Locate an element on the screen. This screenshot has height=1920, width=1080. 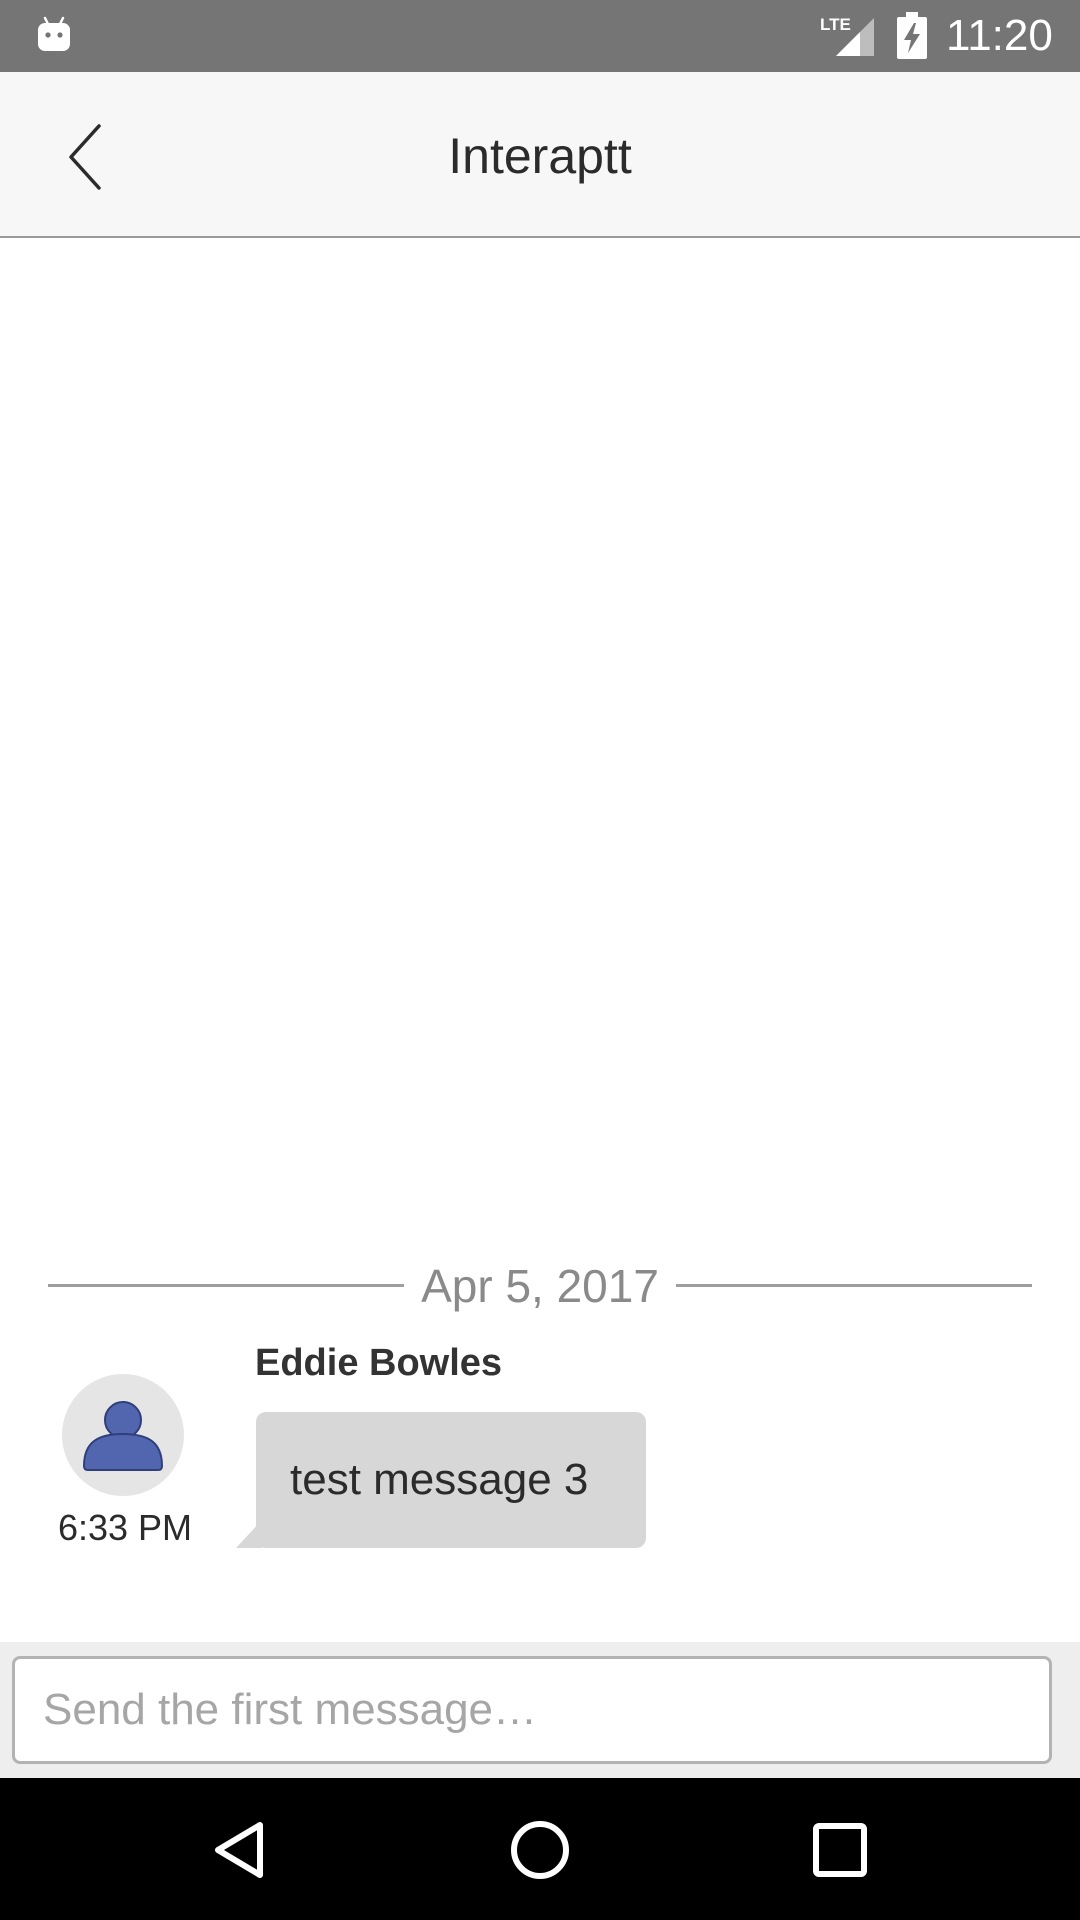
android-app-icon is located at coordinates (54, 33).